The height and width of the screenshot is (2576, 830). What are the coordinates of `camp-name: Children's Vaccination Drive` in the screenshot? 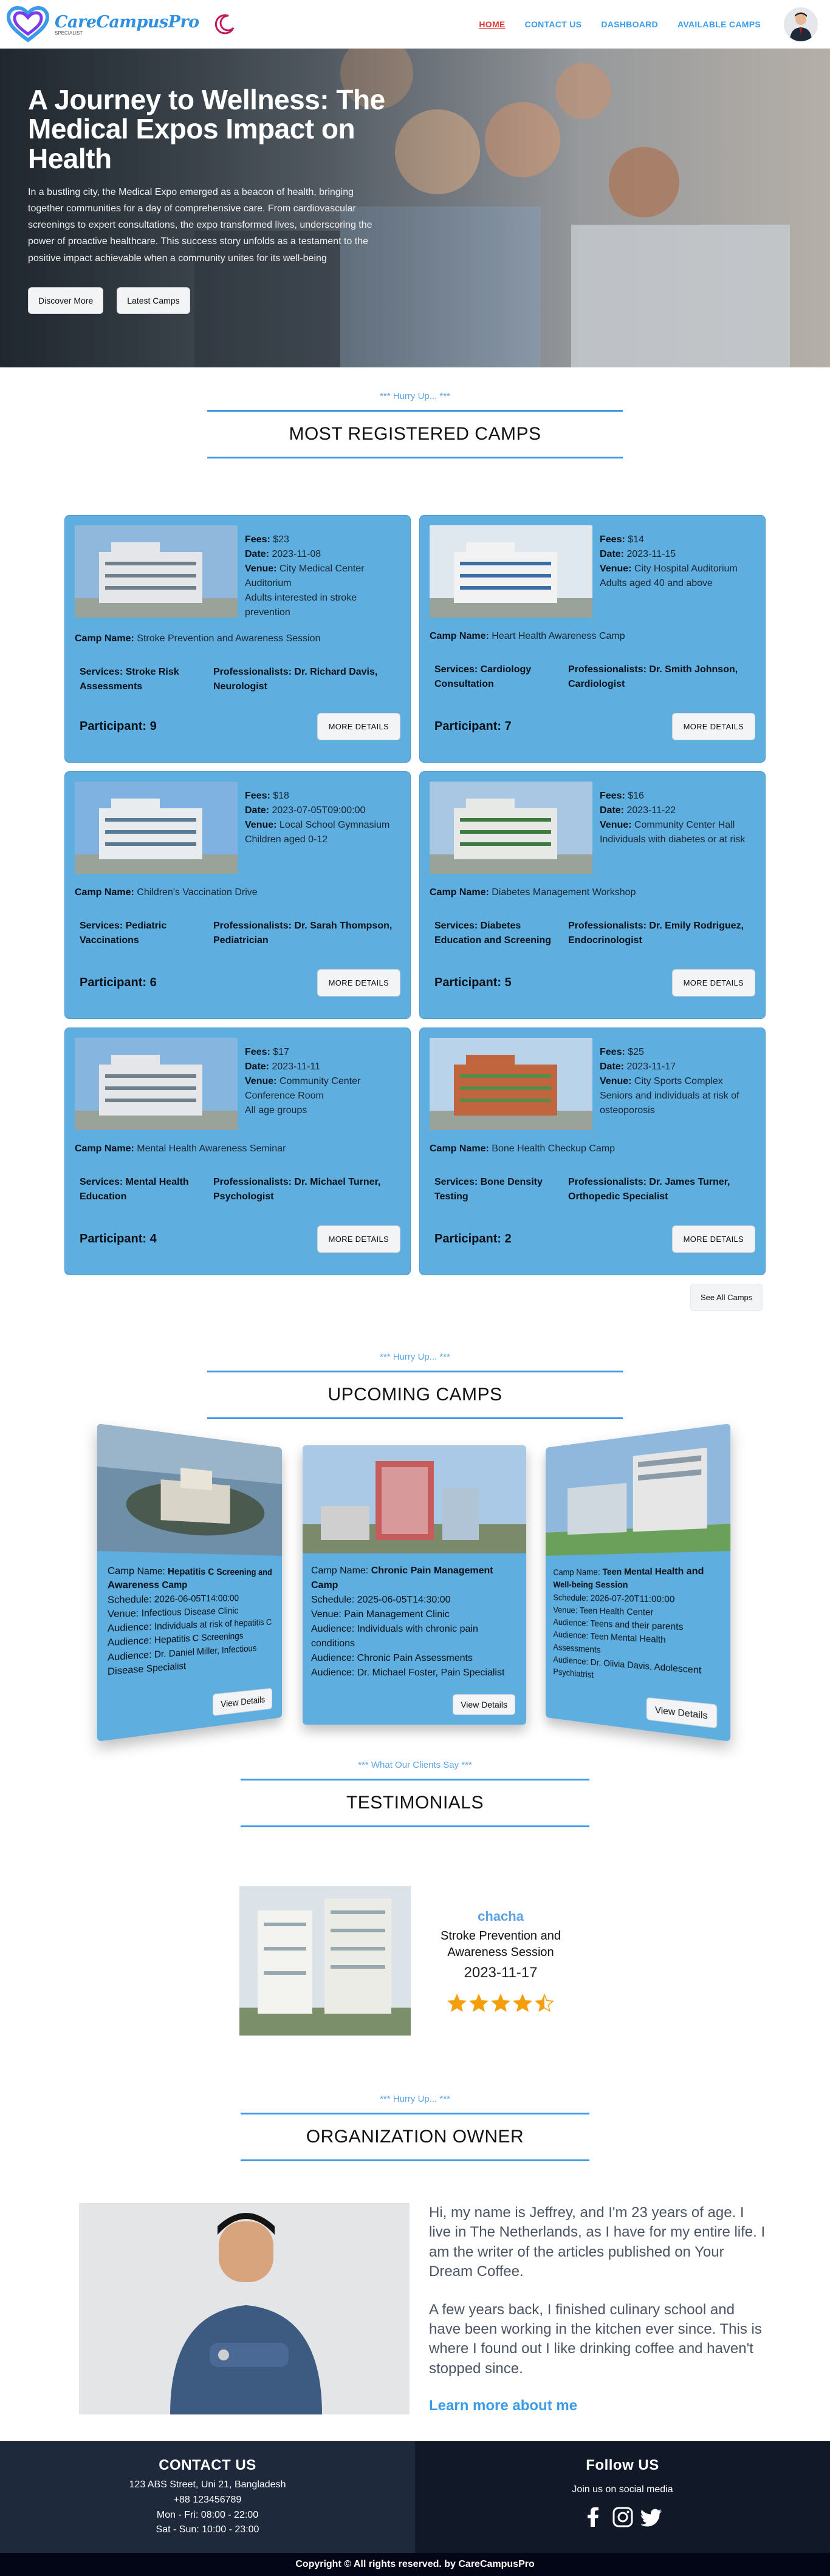 It's located at (197, 892).